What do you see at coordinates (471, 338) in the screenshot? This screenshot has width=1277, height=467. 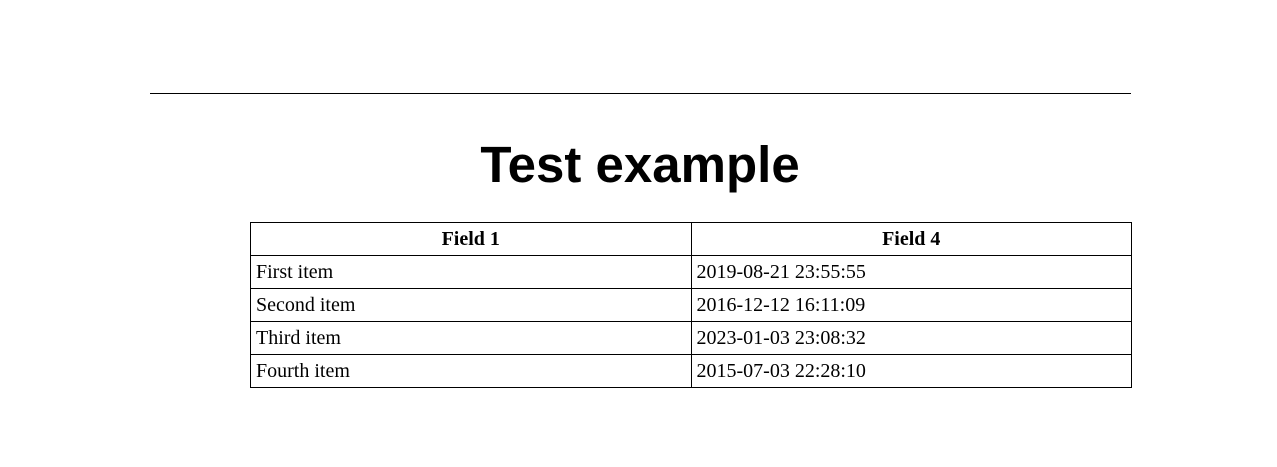 I see `table-cell-field-1: Third item` at bounding box center [471, 338].